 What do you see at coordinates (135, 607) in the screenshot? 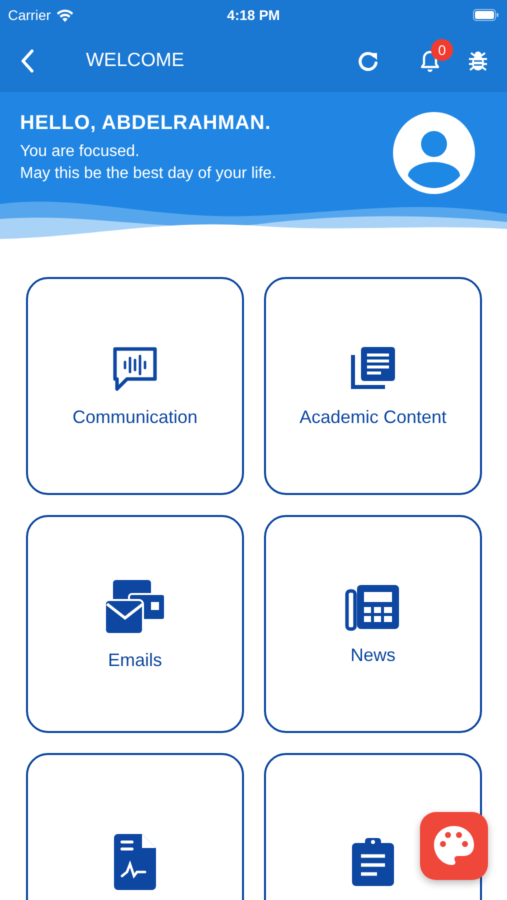
I see `mail-cards-icon` at bounding box center [135, 607].